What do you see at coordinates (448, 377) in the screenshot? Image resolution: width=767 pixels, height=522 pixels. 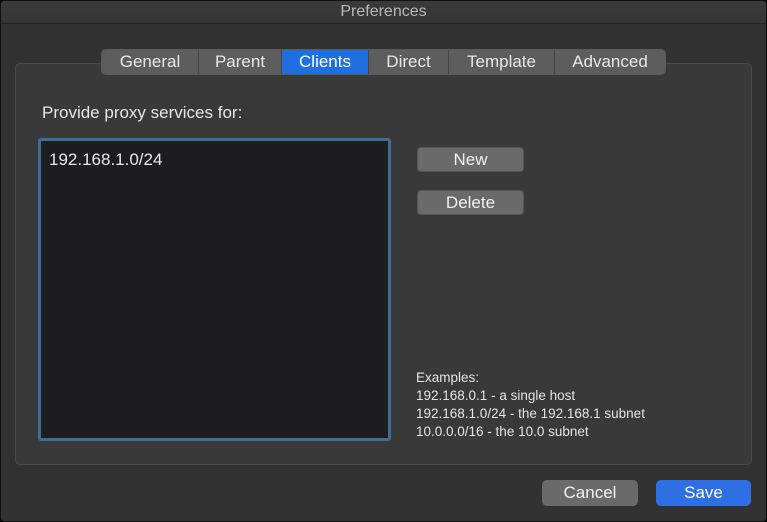 I see `examples-heading: Examples:` at bounding box center [448, 377].